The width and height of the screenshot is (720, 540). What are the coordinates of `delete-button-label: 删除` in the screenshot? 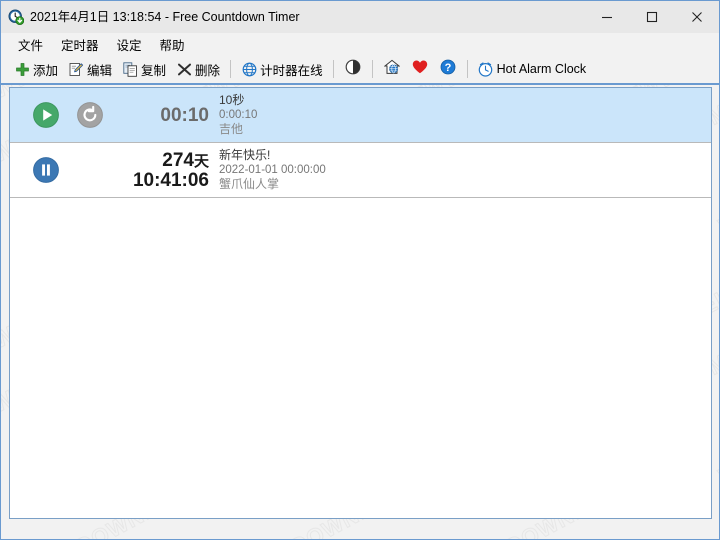 It's located at (208, 70).